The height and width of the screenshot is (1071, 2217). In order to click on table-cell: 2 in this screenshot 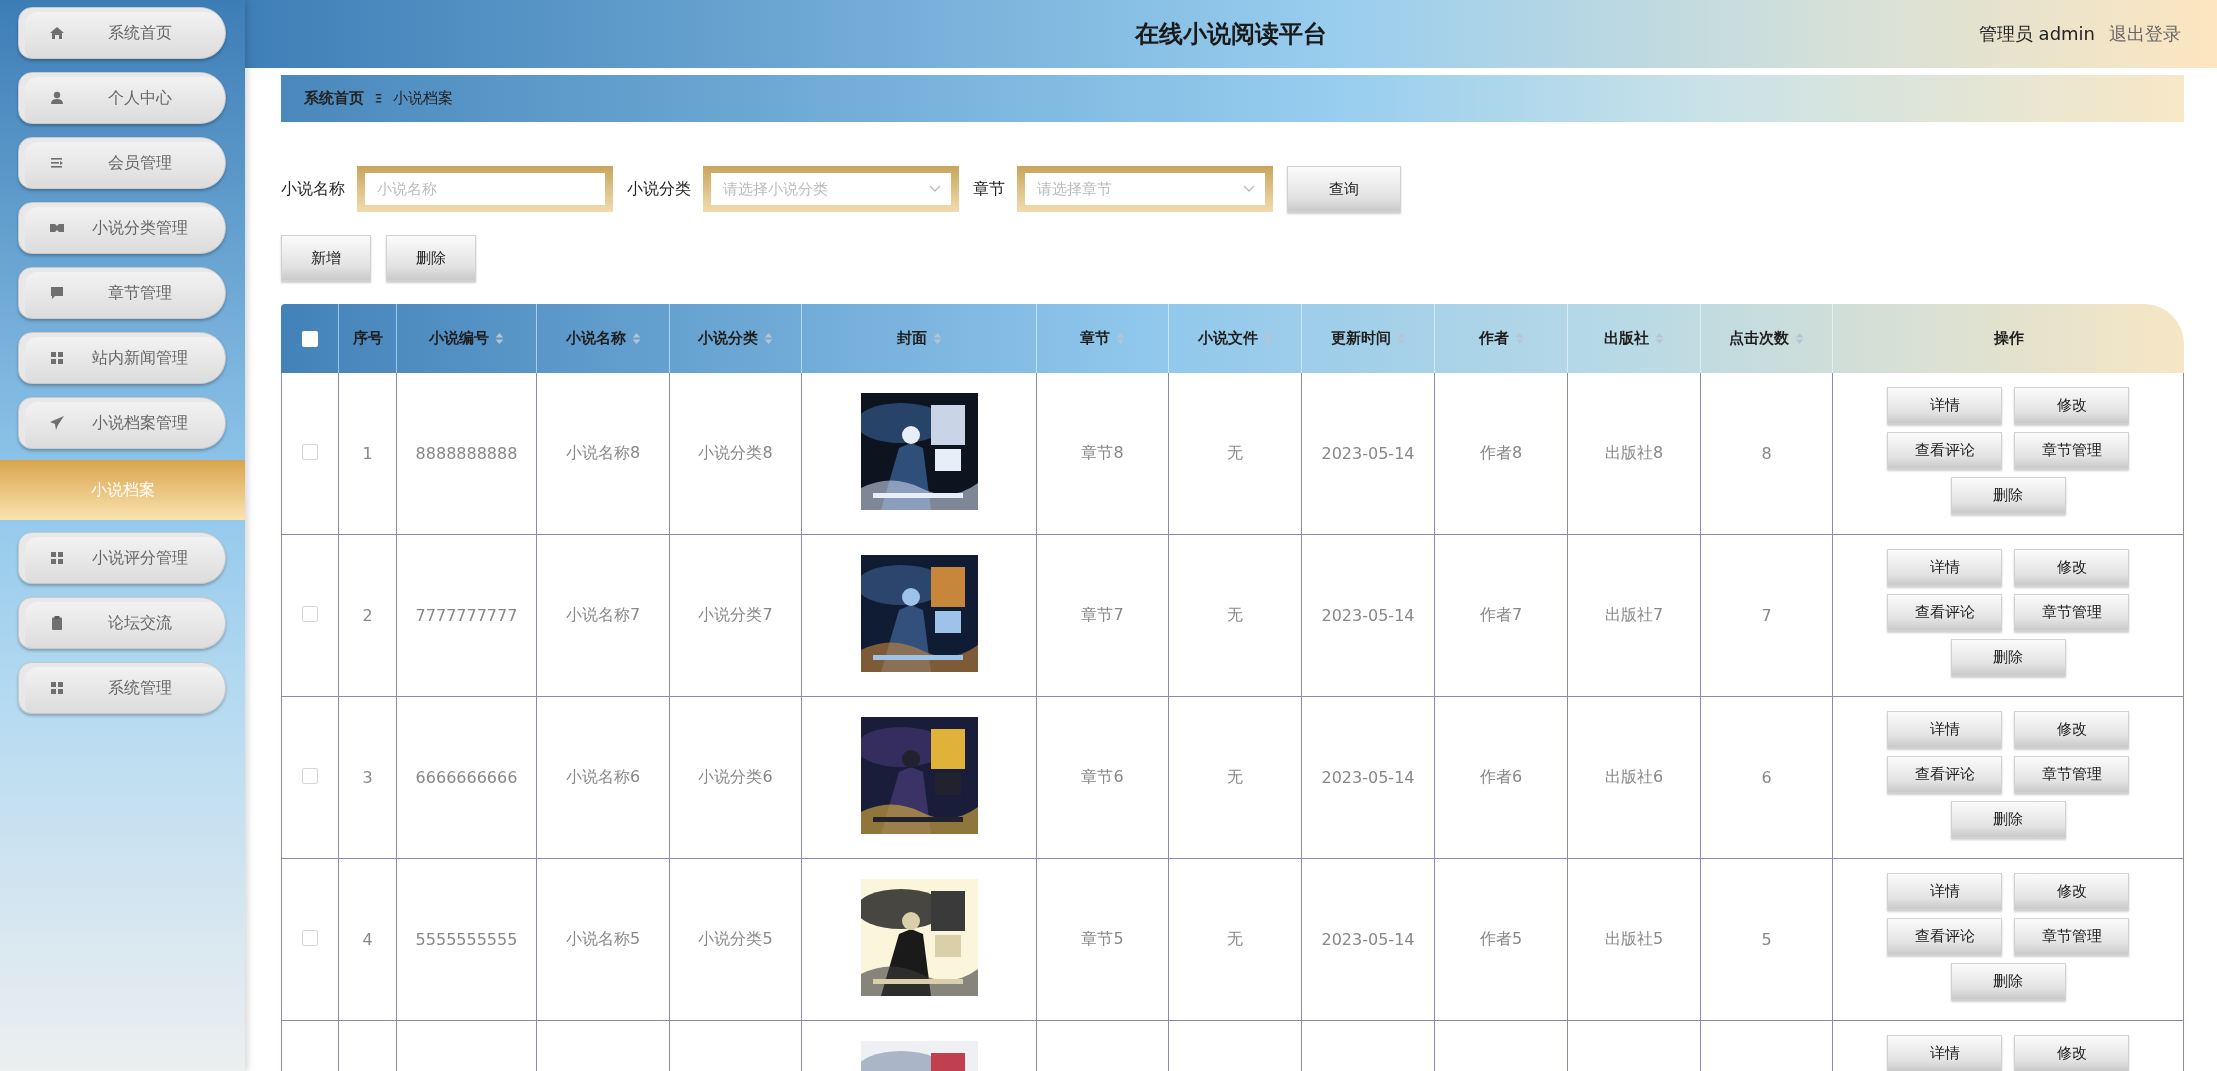, I will do `click(367, 615)`.